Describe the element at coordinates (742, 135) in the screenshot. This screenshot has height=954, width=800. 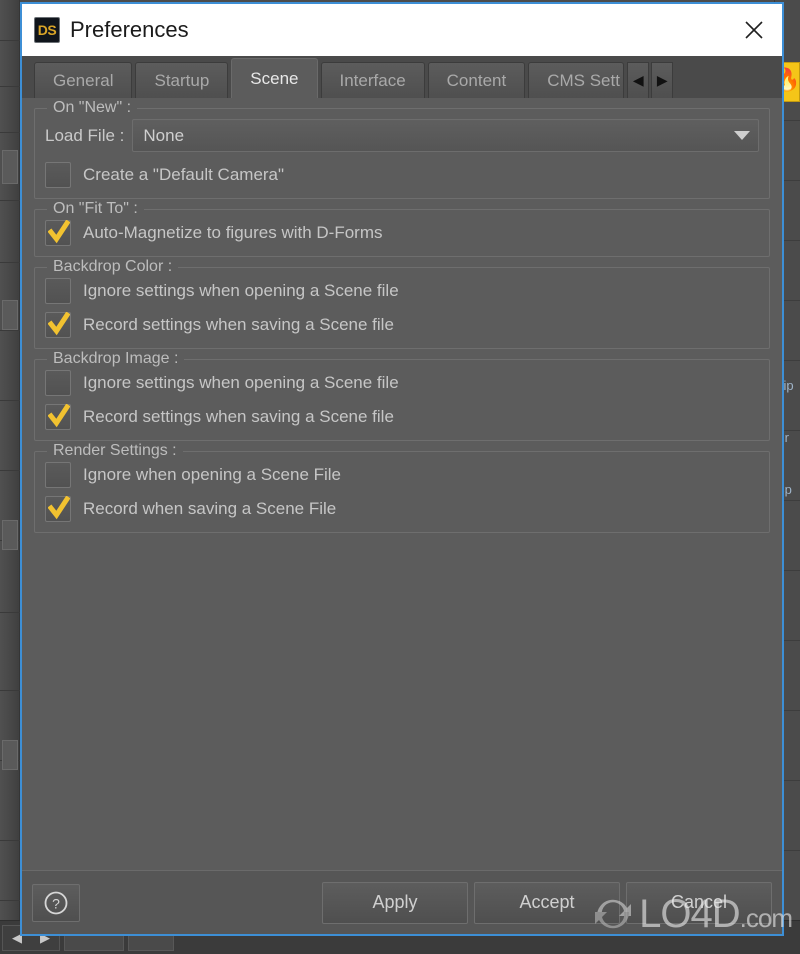
I see `chevron-down-icon` at that location.